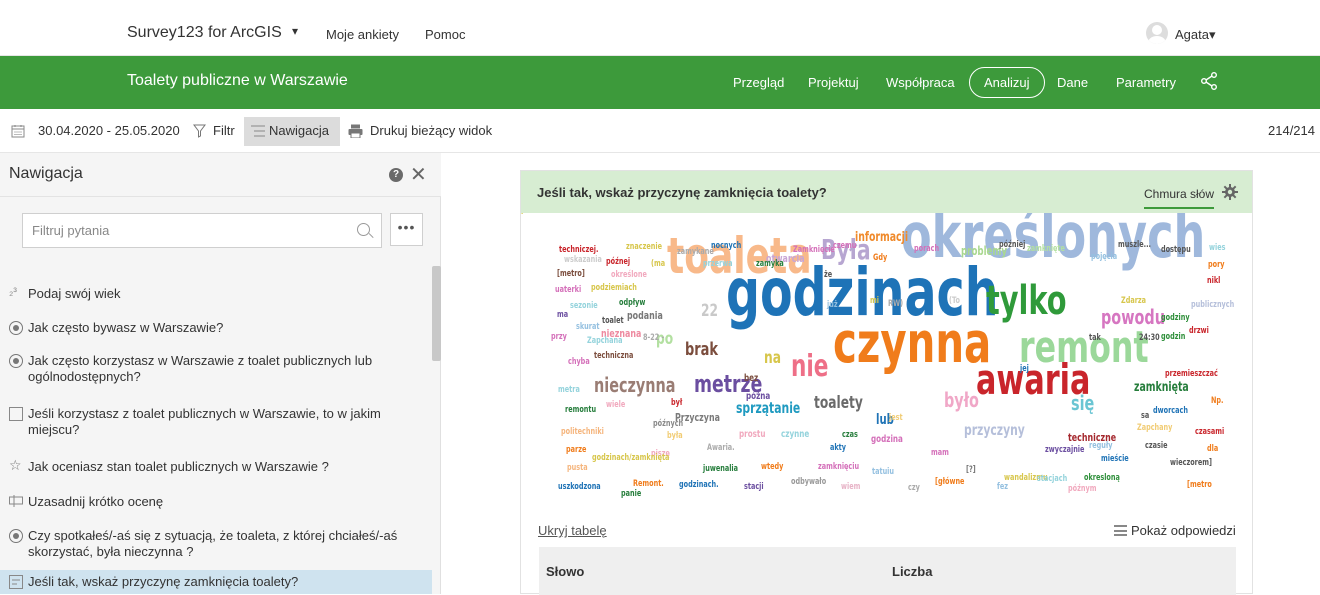 This screenshot has width=1320, height=595. What do you see at coordinates (1046, 248) in the screenshot?
I see `word-cloud-word: zamknięte` at bounding box center [1046, 248].